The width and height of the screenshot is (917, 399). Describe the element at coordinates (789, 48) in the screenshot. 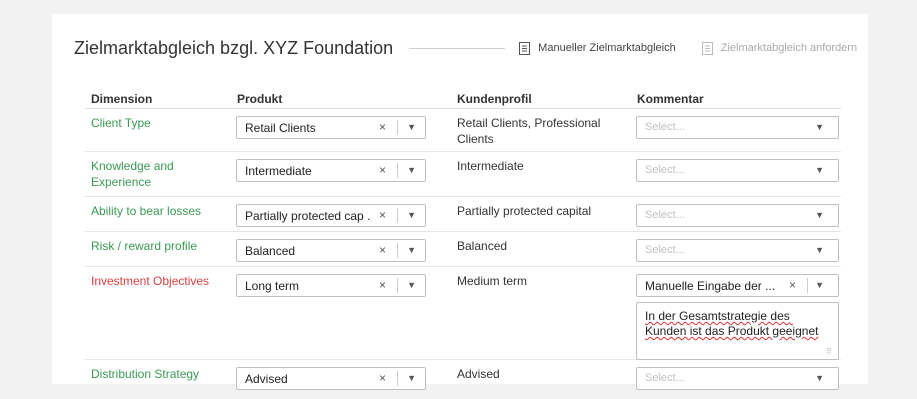

I see `request-target-market-label: Zielmarktabgleich anfordern` at that location.